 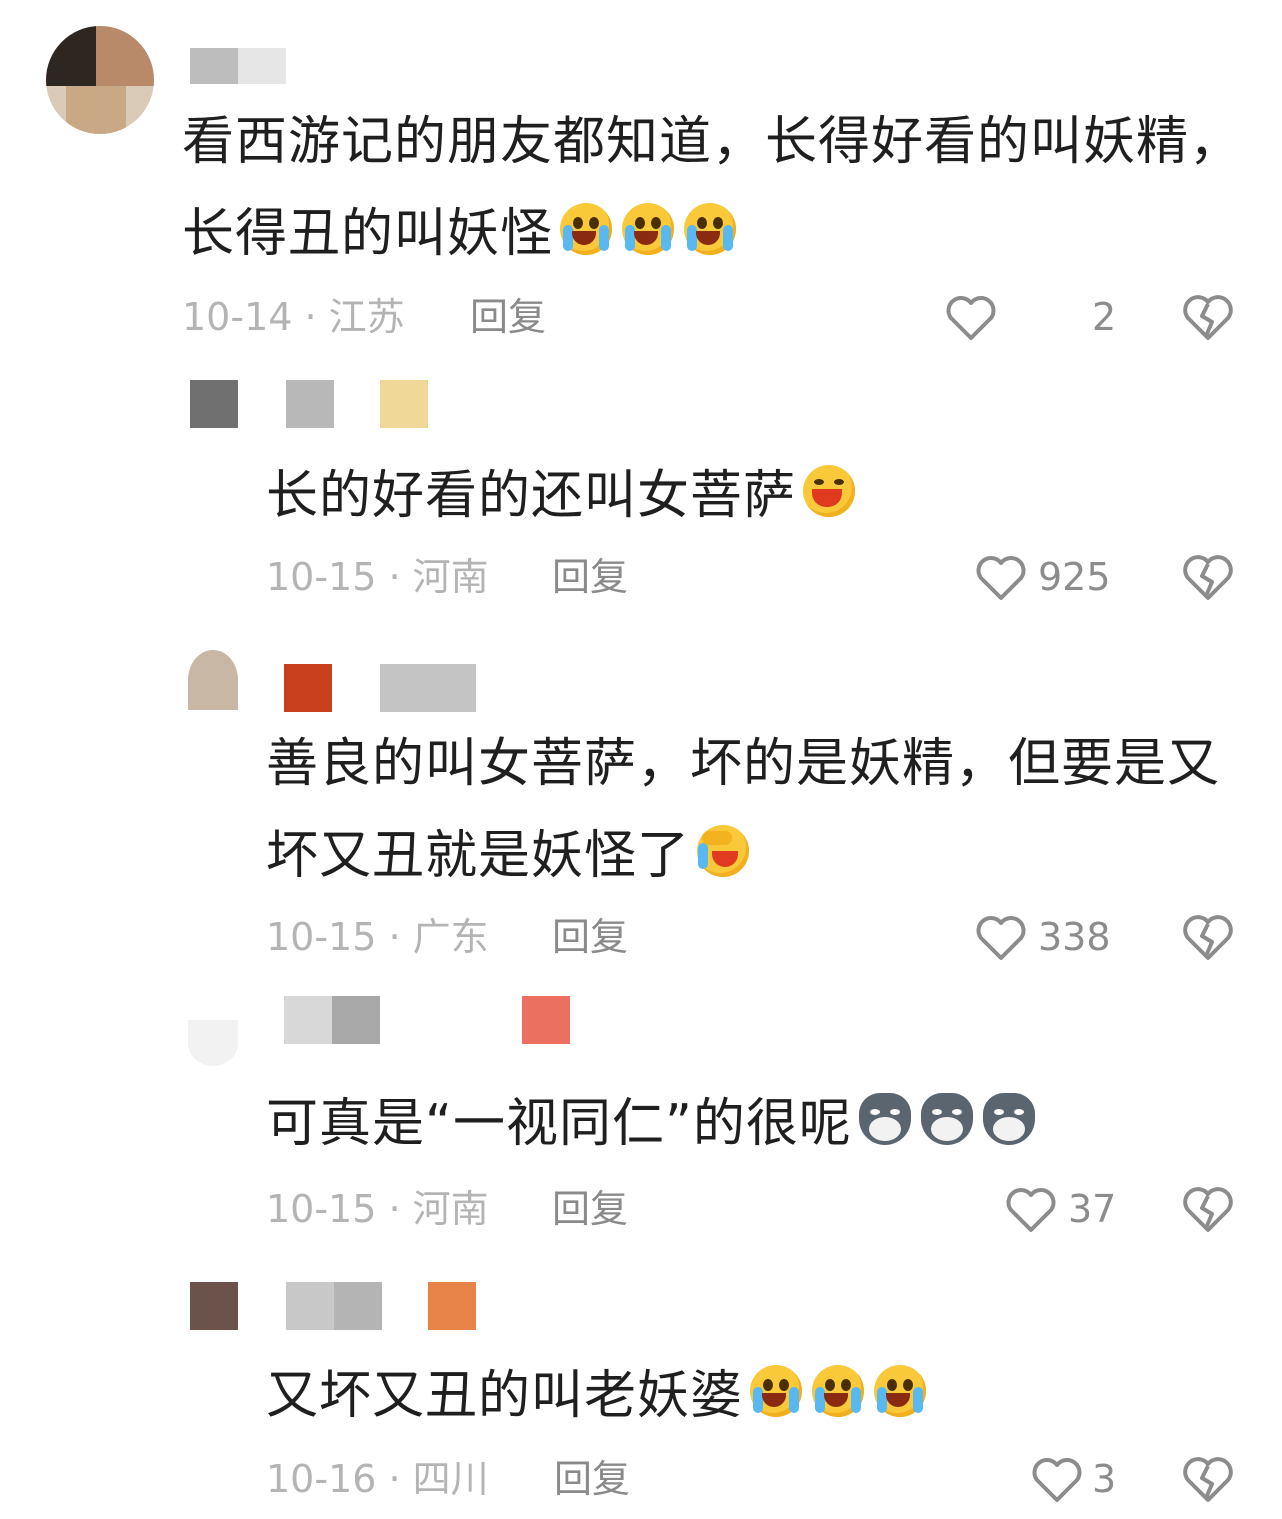 I want to click on comment-date-location: 10-16 · 四川, so click(x=377, y=1479).